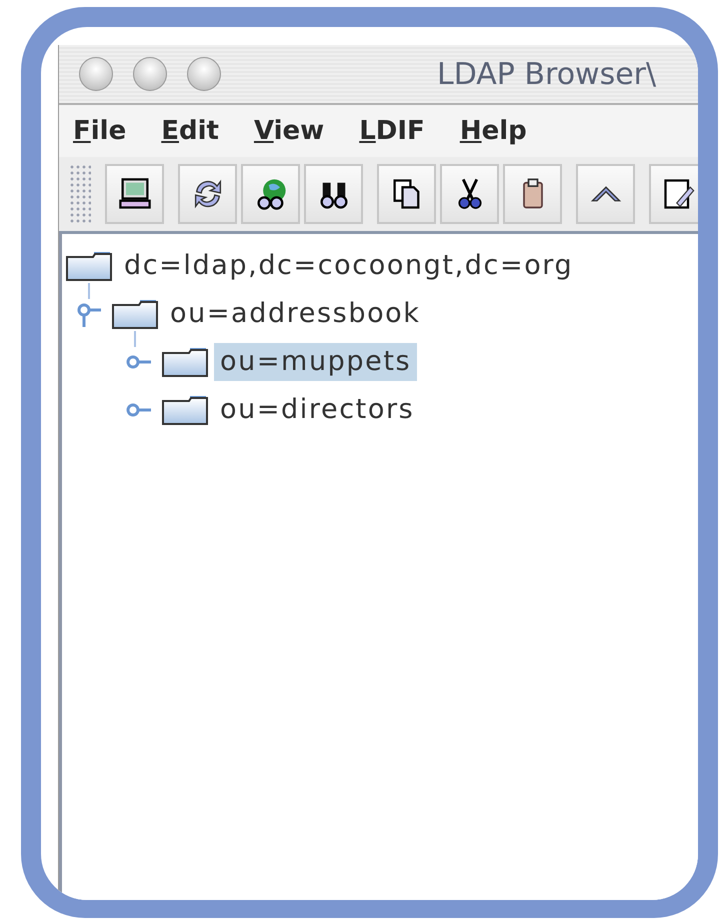  Describe the element at coordinates (298, 131) in the screenshot. I see `menu-item: View` at that location.